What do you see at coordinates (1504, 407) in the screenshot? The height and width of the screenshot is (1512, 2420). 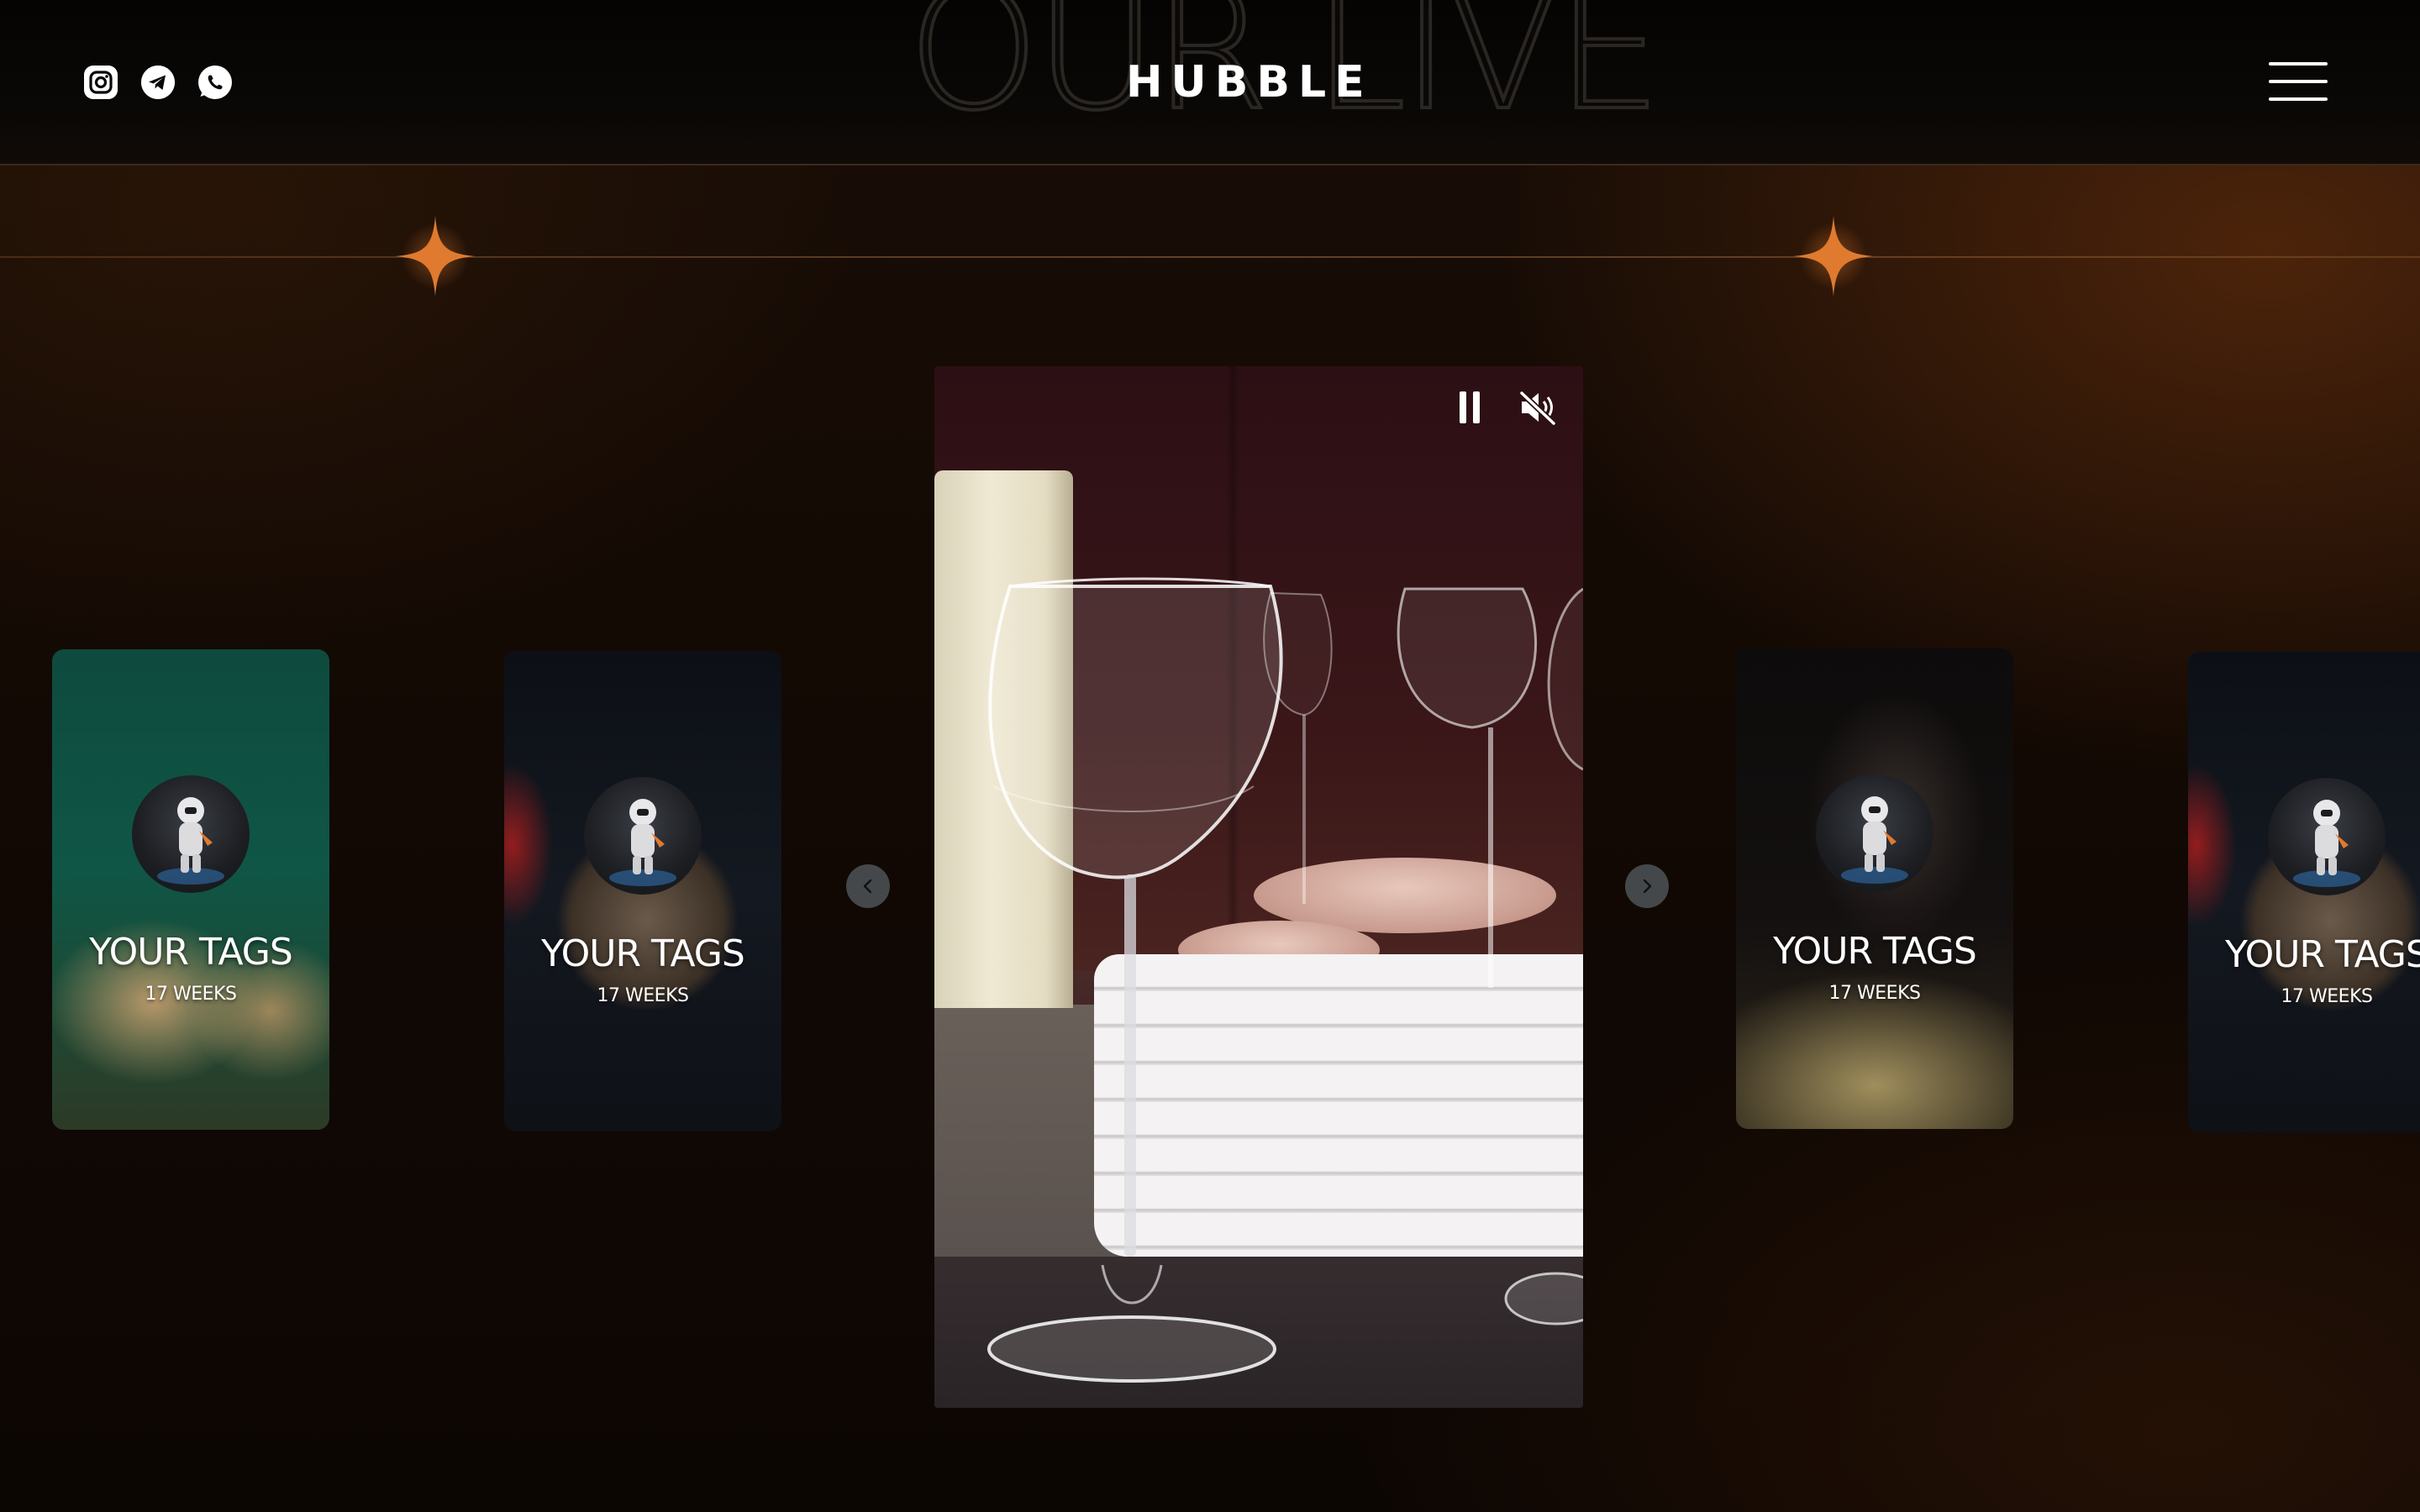 I see `video-controls` at bounding box center [1504, 407].